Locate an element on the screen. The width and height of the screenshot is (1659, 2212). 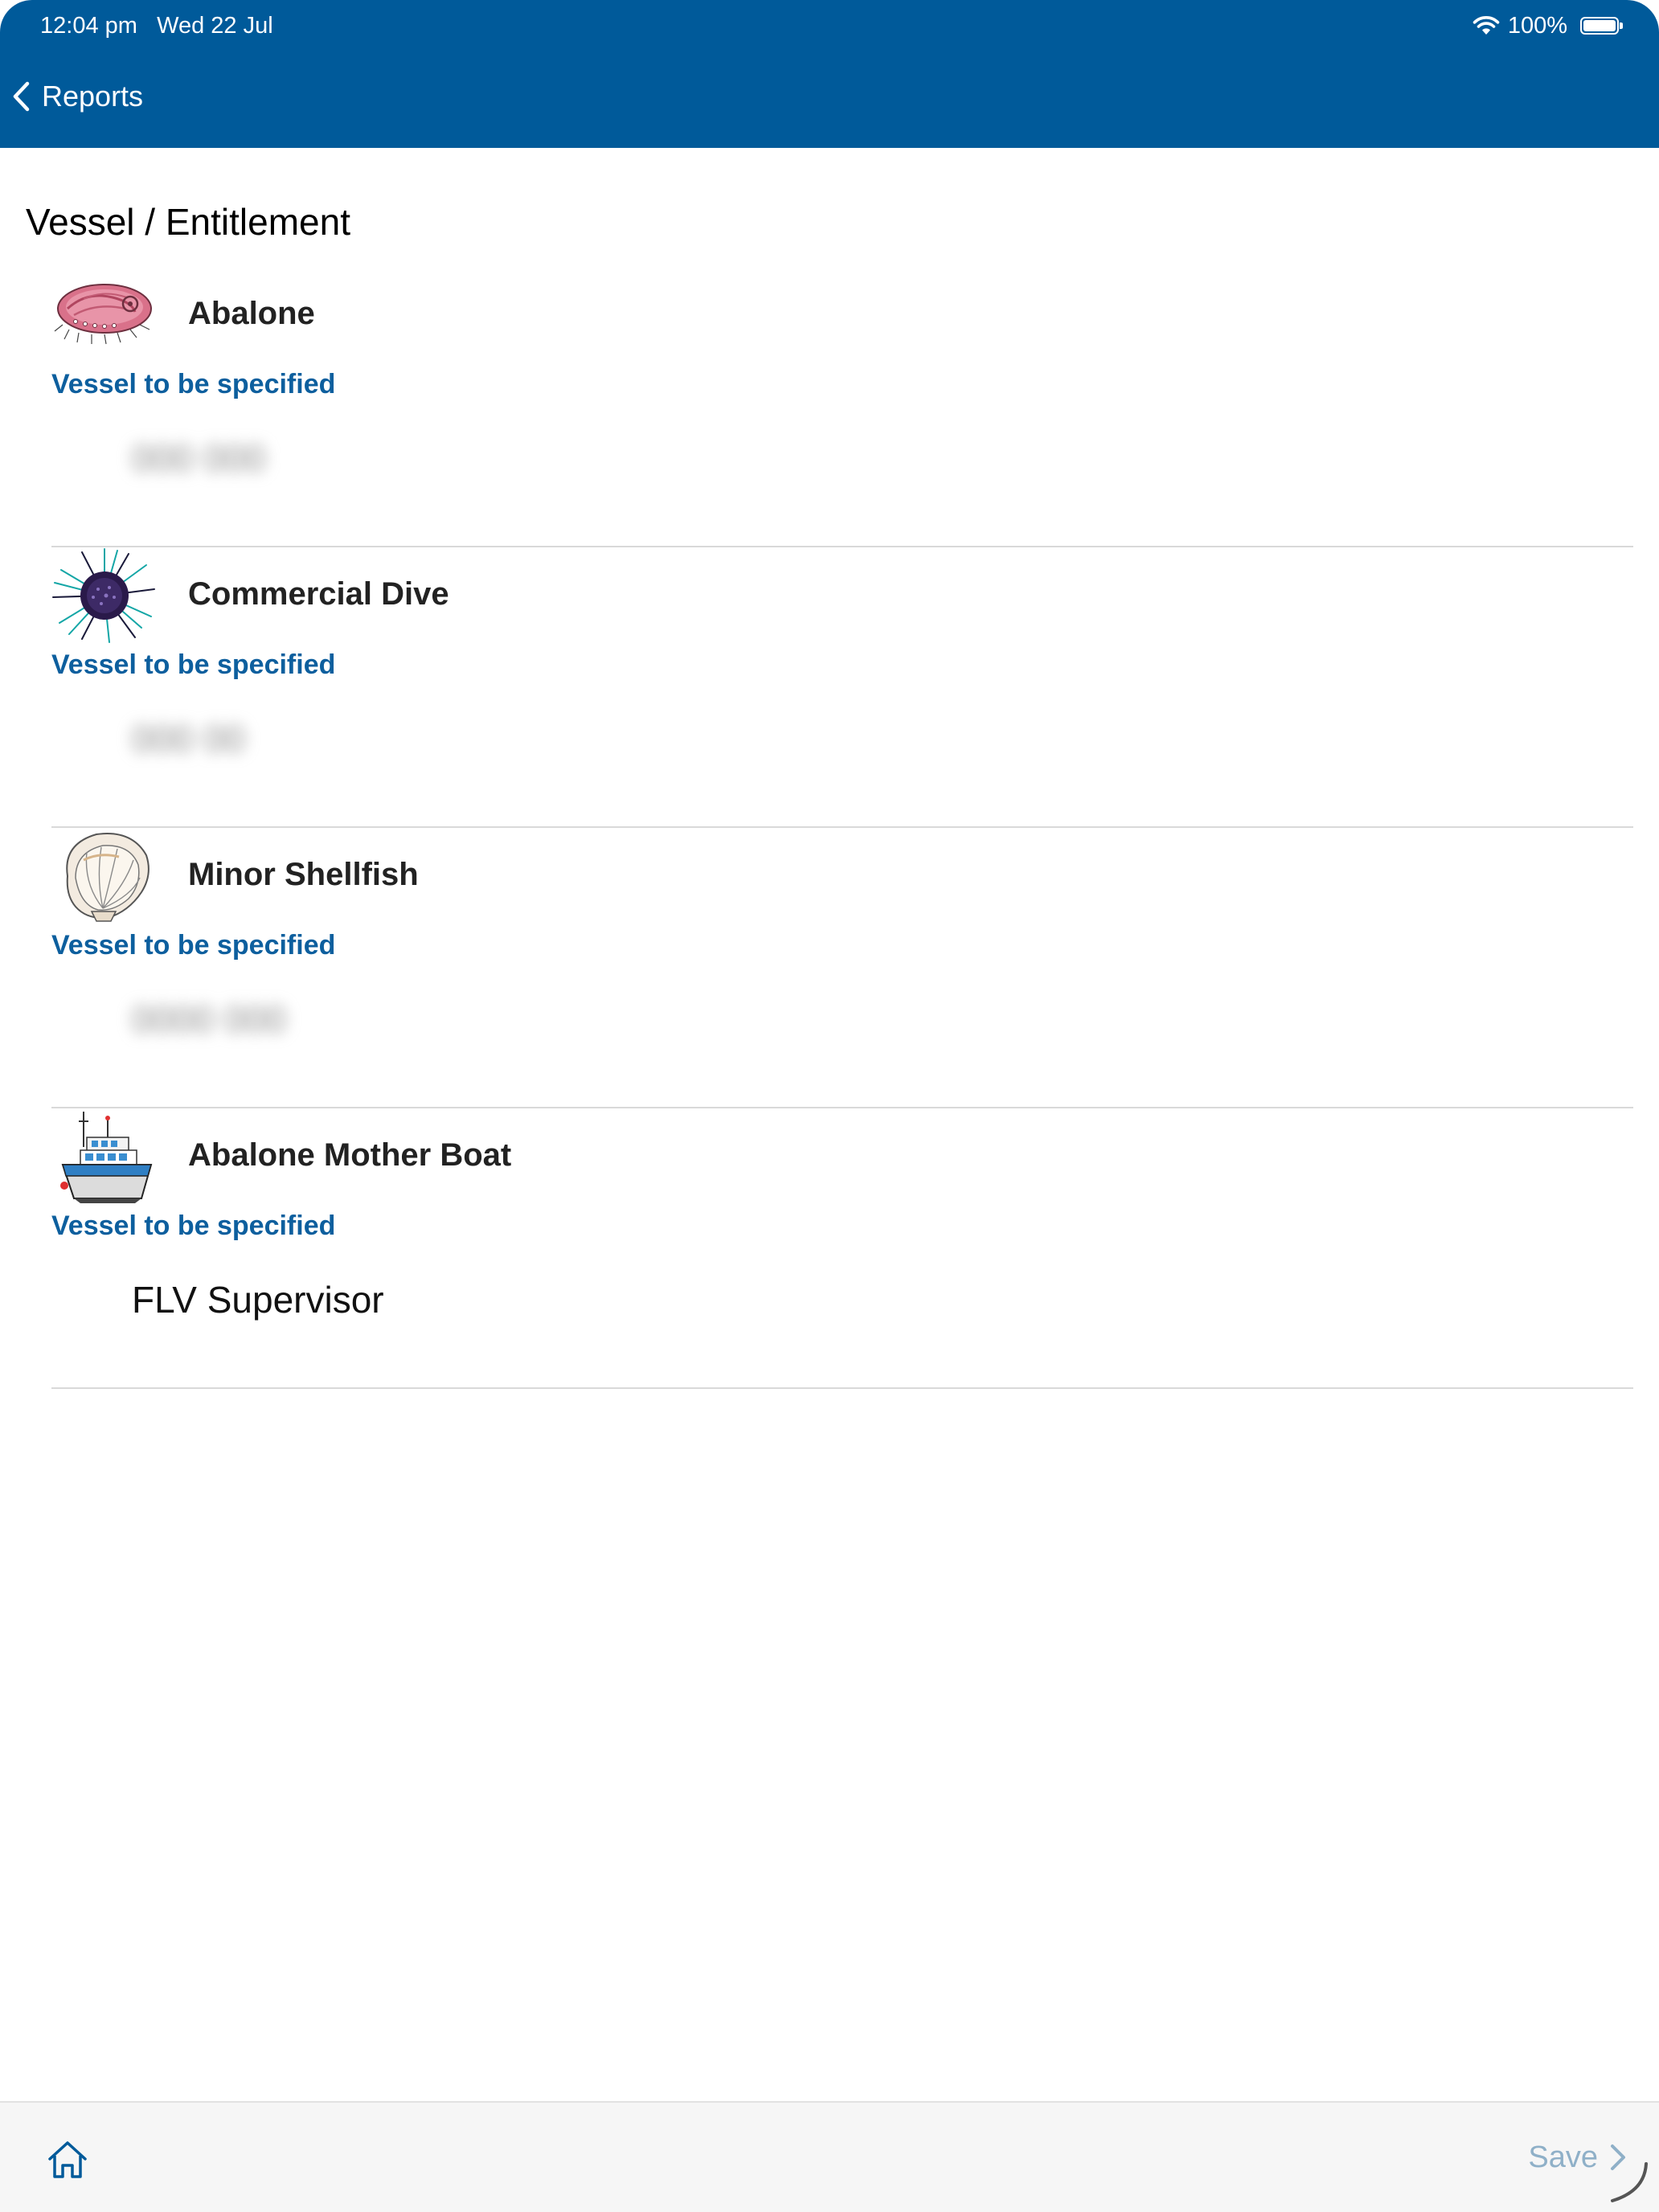
wifi-icon is located at coordinates (1486, 25).